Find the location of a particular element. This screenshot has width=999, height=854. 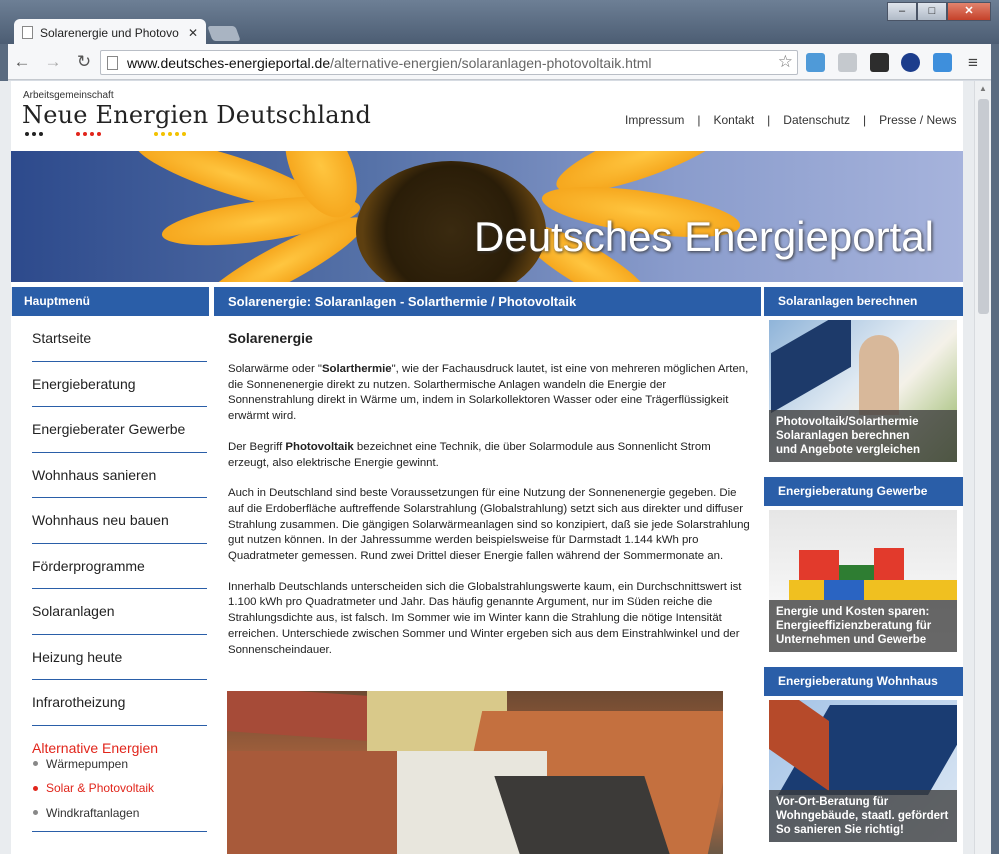

menu-icon: ≡ is located at coordinates (973, 63).